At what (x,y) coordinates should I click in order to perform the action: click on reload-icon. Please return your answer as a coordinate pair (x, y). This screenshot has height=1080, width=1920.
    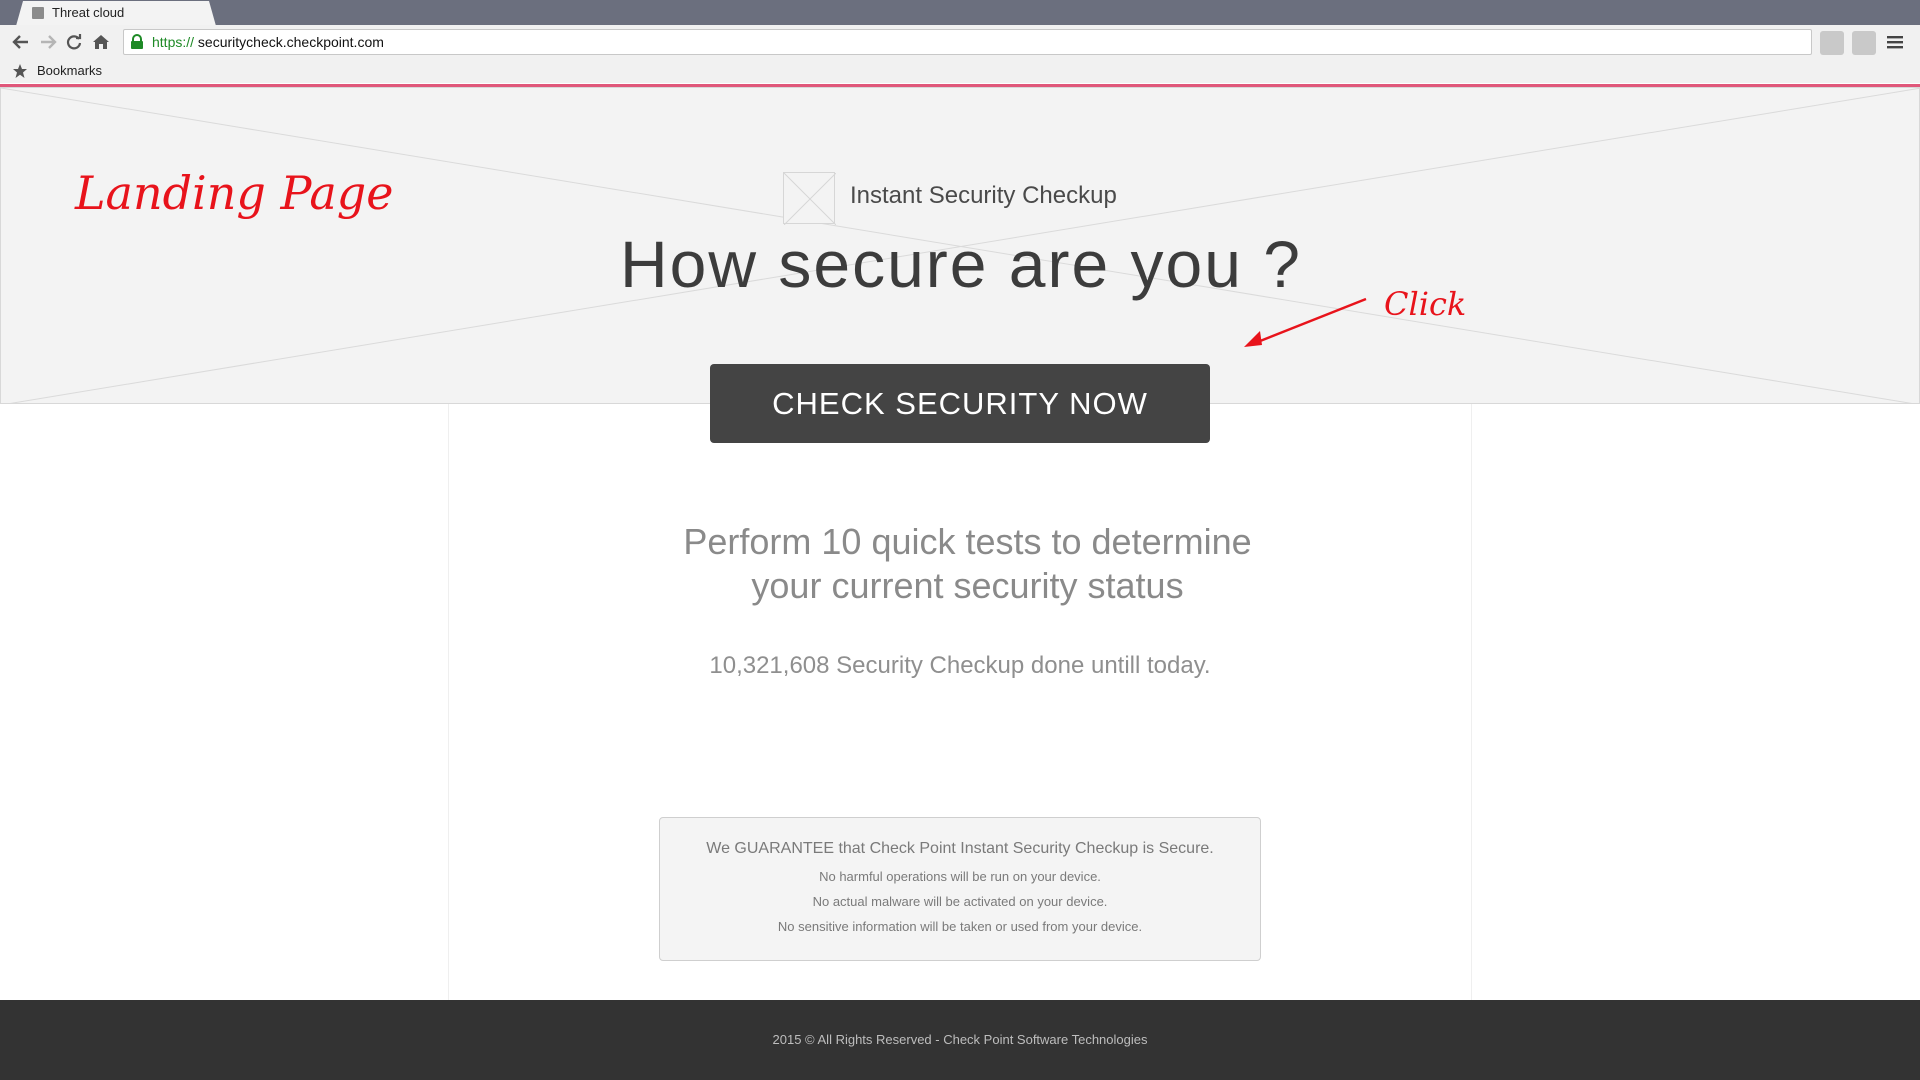
    Looking at the image, I should click on (74, 42).